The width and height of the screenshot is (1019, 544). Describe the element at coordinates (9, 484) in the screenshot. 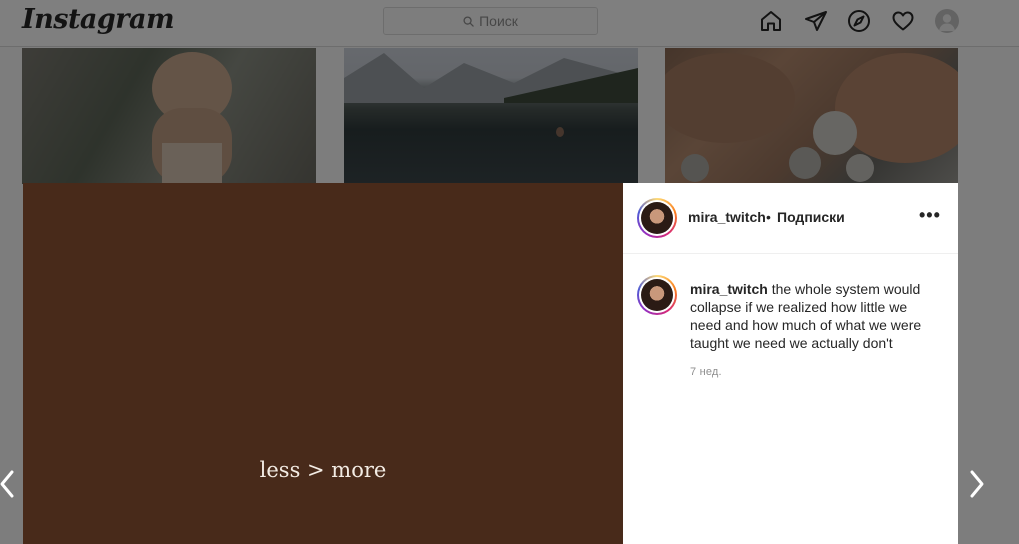

I see `previous-post-arrow-icon` at that location.